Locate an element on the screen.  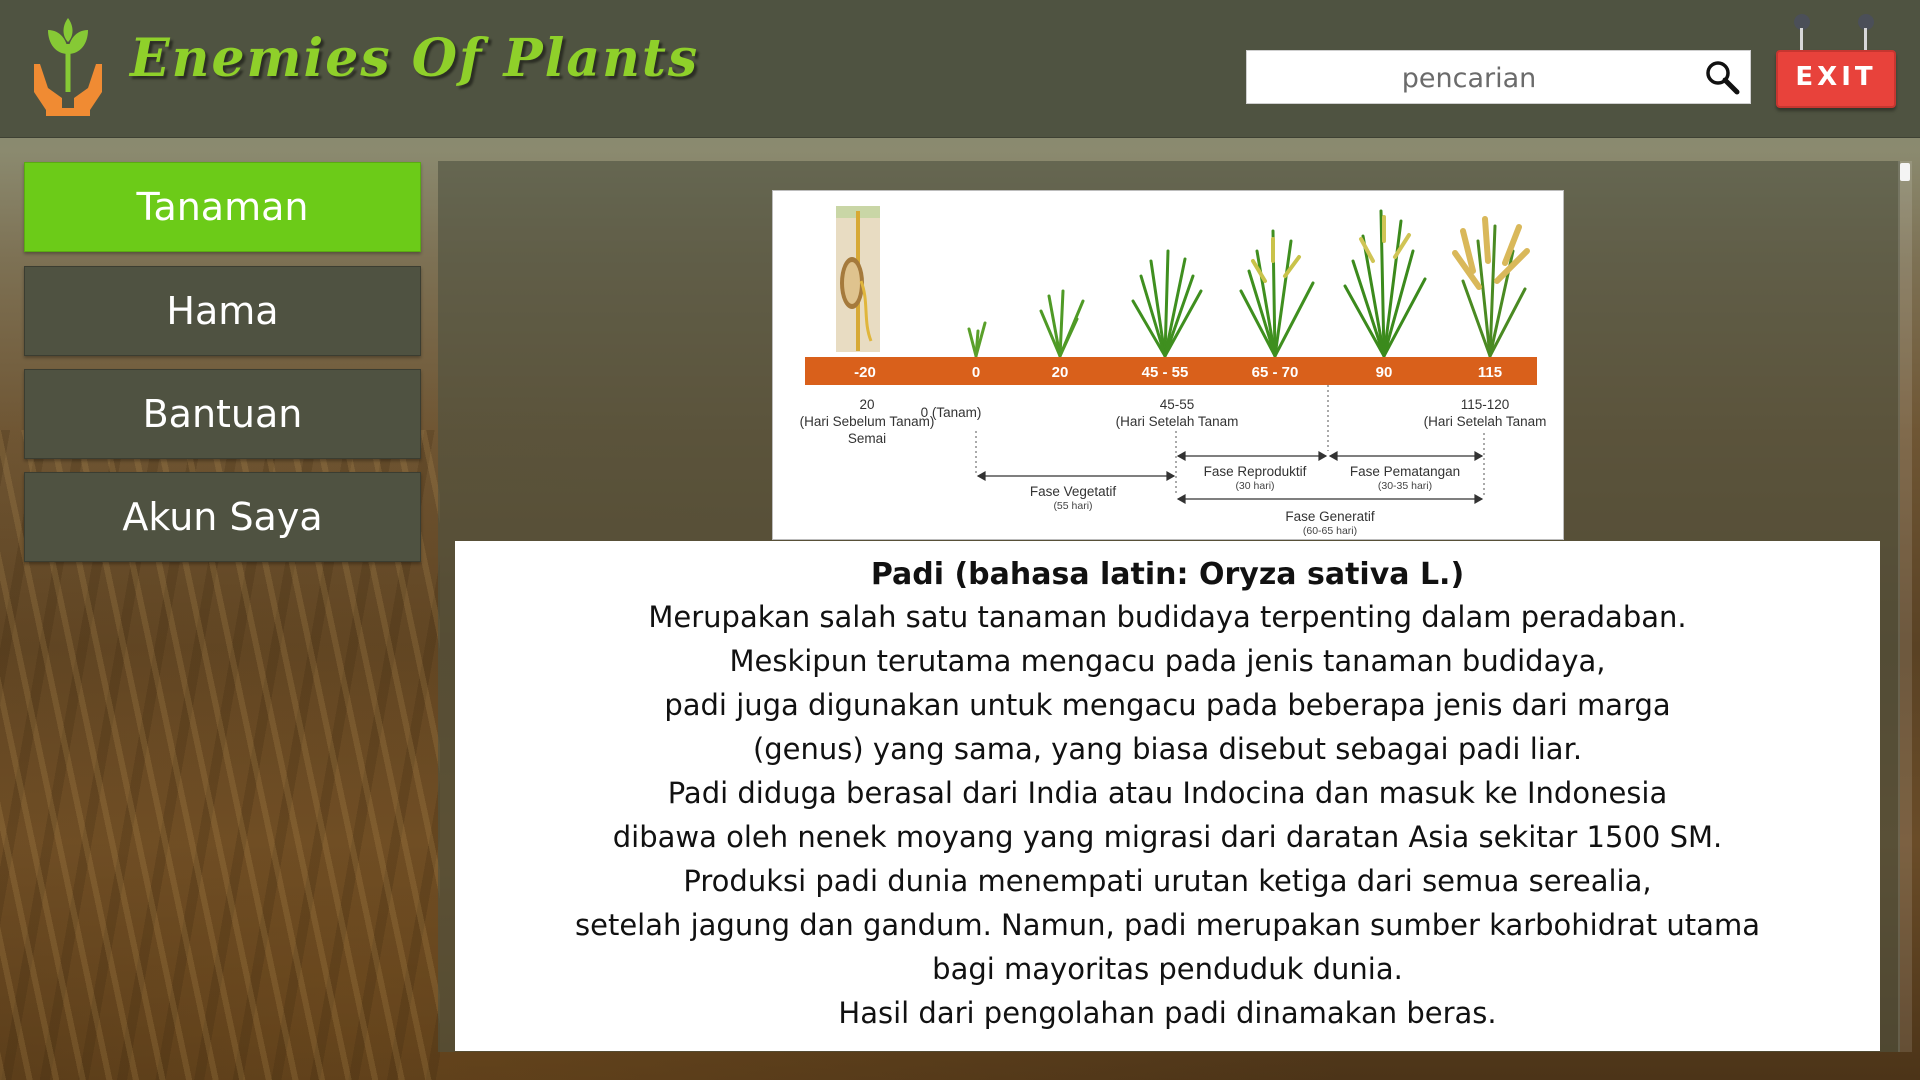
seedling-note: 20 is located at coordinates (866, 404).